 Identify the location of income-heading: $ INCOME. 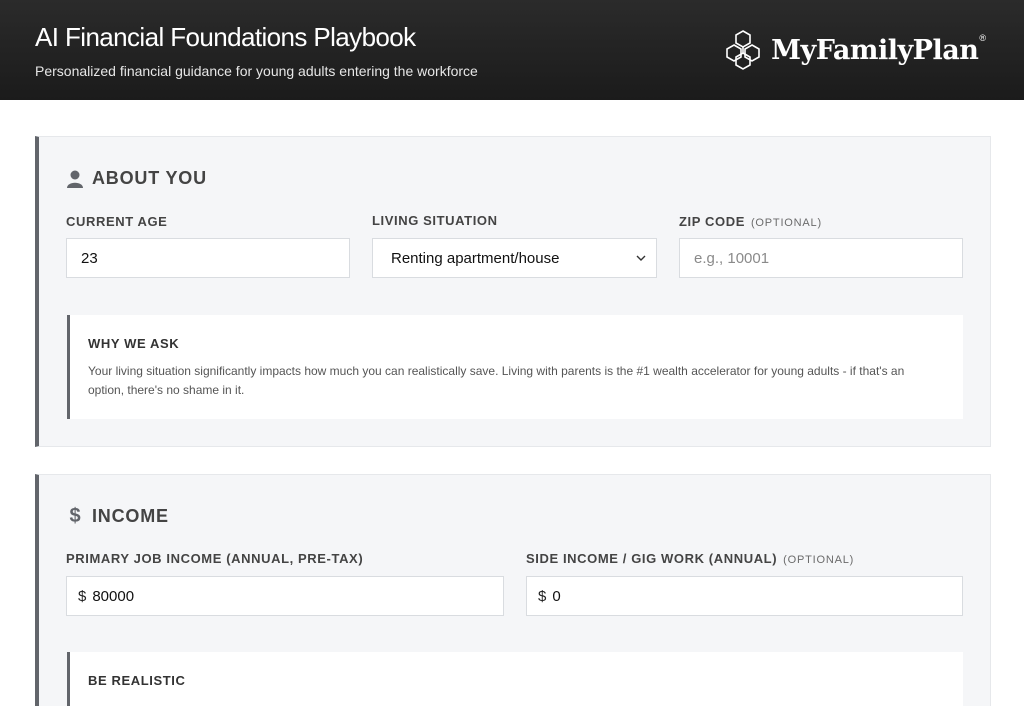
(117, 516).